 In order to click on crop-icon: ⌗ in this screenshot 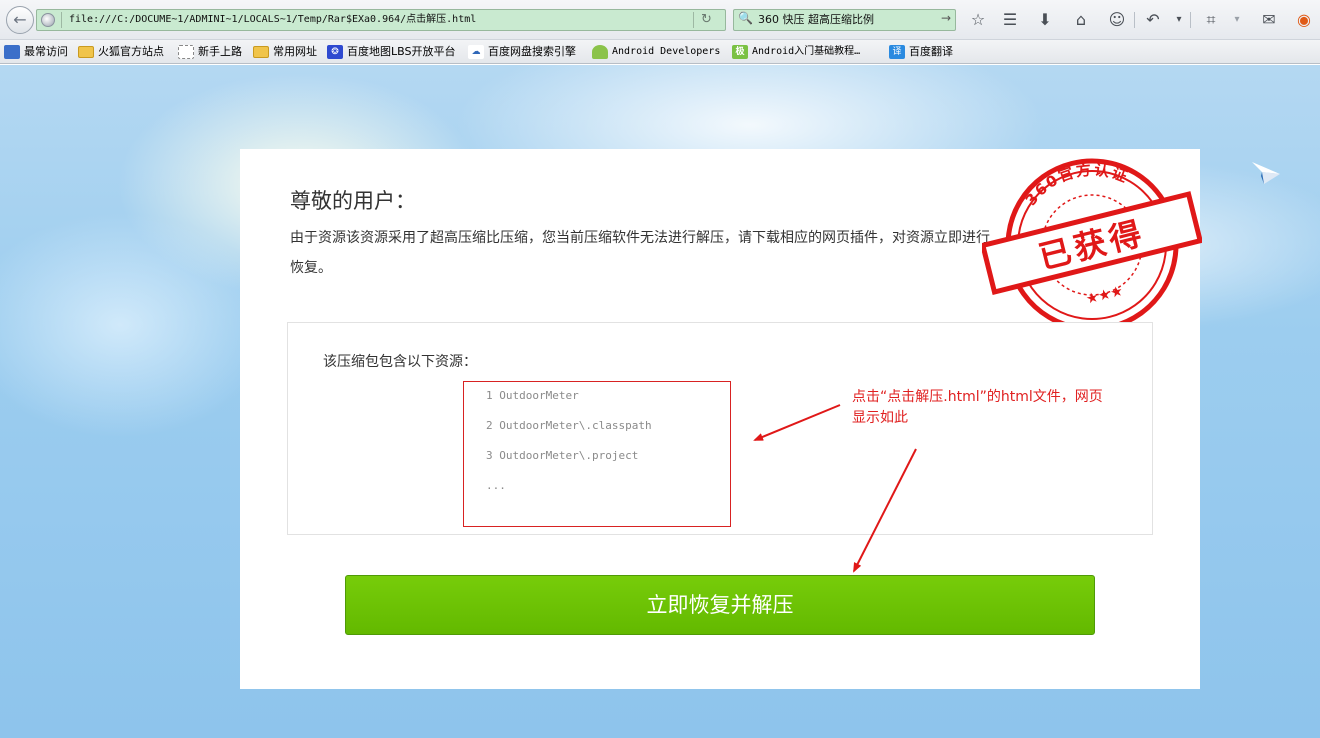, I will do `click(1211, 20)`.